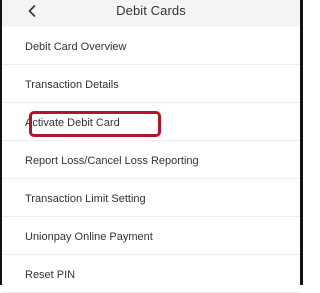  What do you see at coordinates (151, 84) in the screenshot?
I see `menu-item-transaction-details: Transaction Details` at bounding box center [151, 84].